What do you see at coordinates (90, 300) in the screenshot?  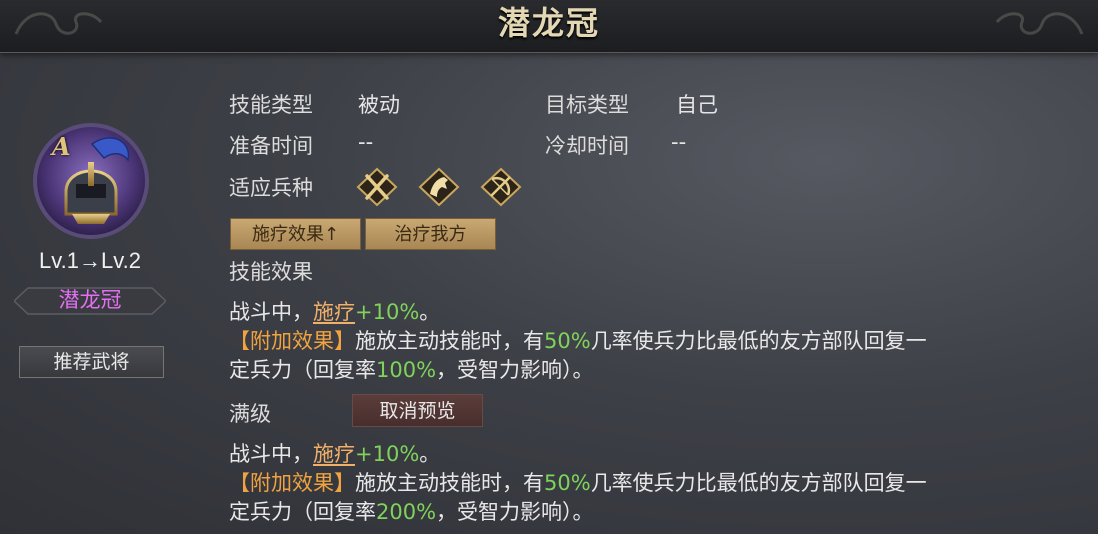 I see `skill-name: 潜龙冠` at bounding box center [90, 300].